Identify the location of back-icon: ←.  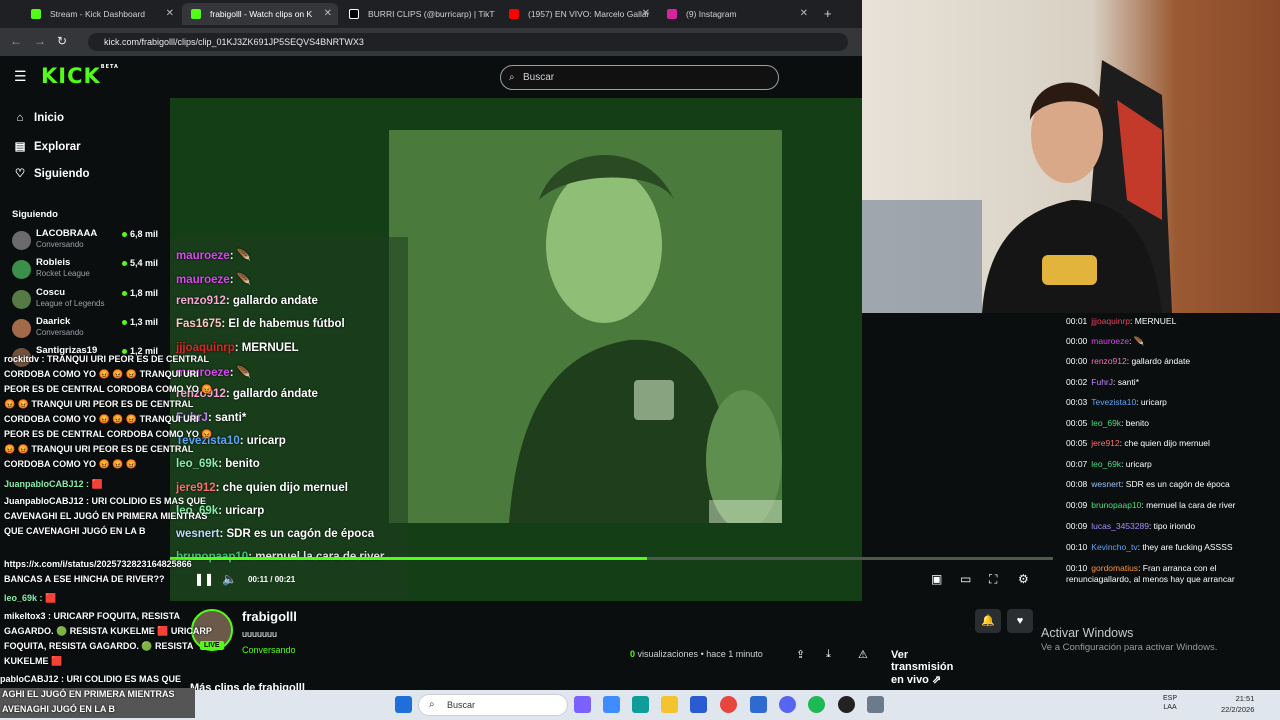
(16, 41).